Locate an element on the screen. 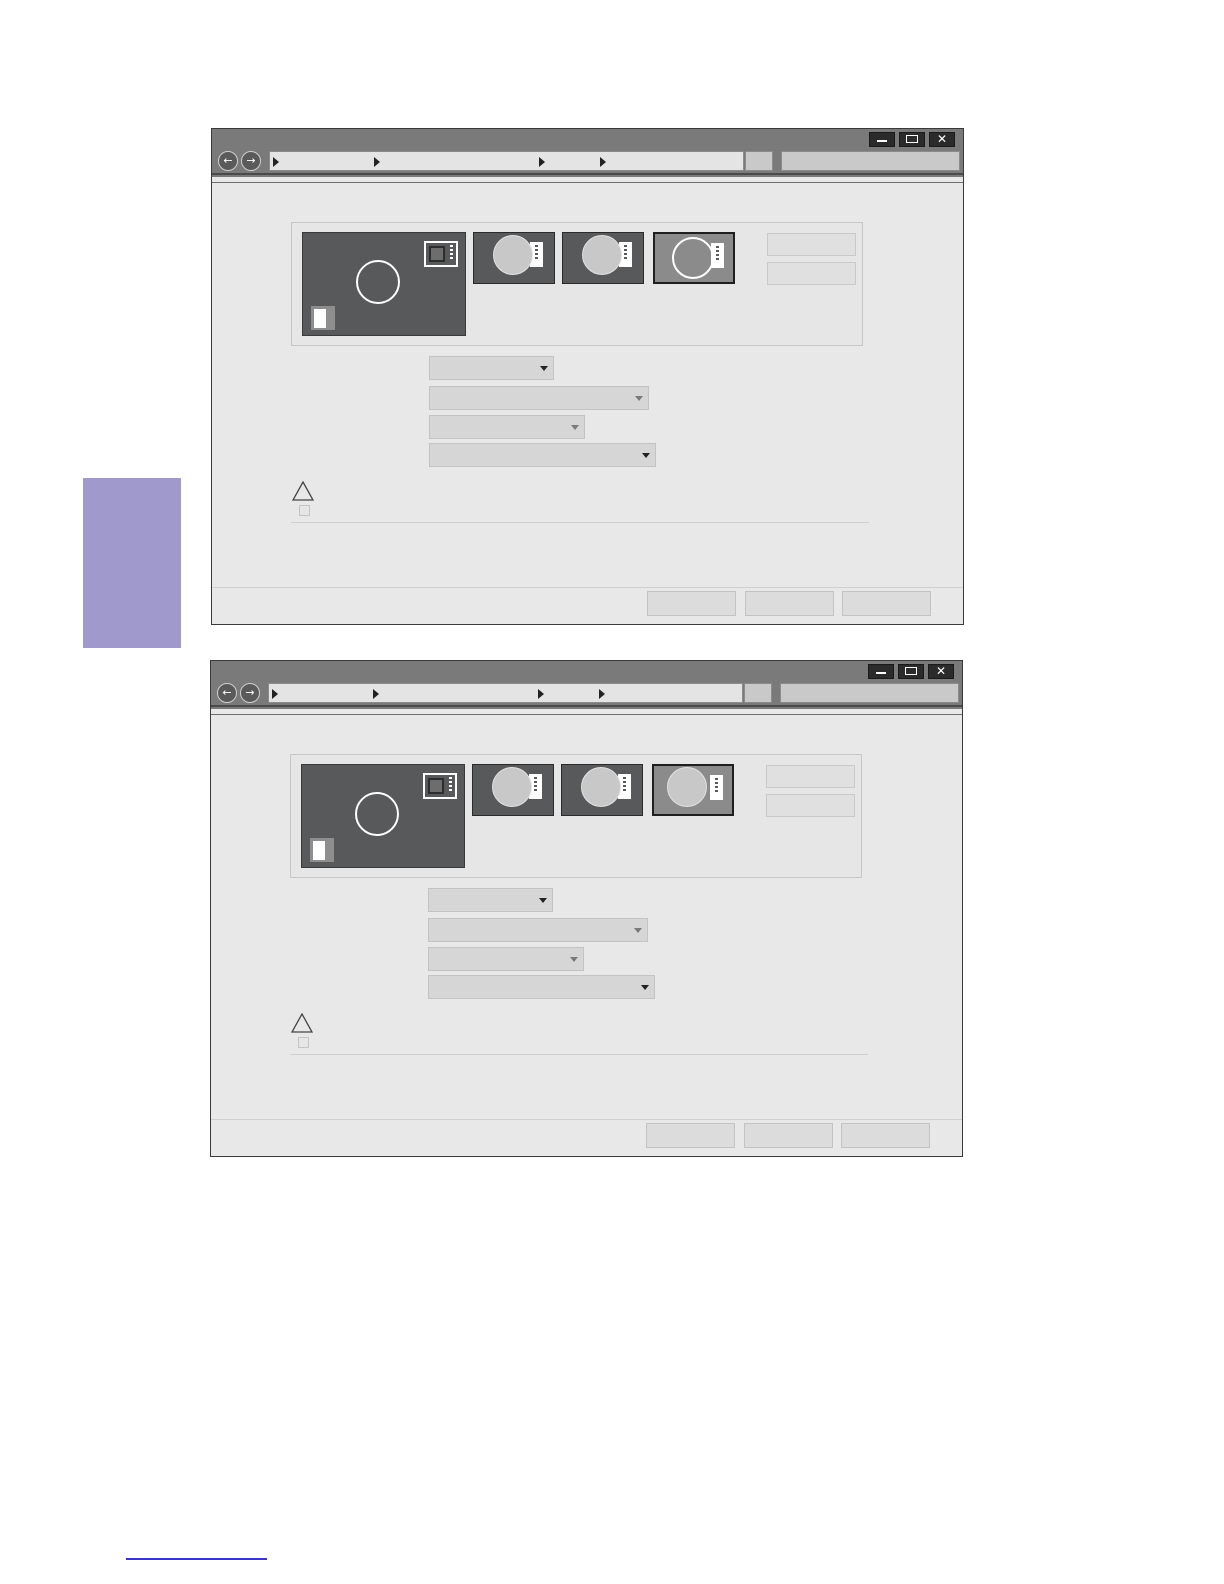 This screenshot has width=1224, height=1584. chapter-side-tab is located at coordinates (132, 563).